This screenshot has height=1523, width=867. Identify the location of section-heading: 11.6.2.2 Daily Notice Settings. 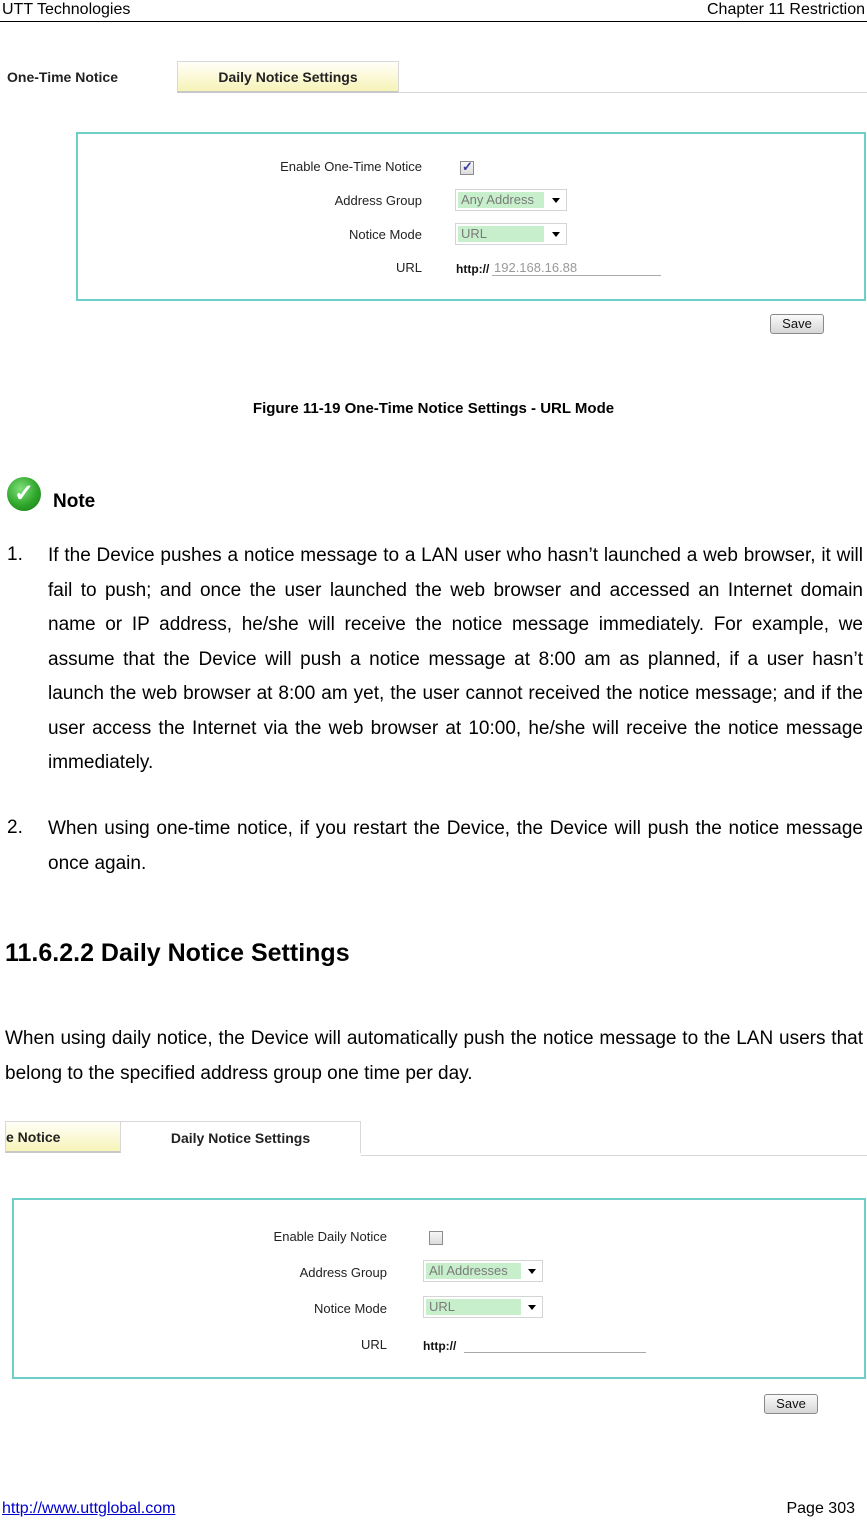
(177, 953).